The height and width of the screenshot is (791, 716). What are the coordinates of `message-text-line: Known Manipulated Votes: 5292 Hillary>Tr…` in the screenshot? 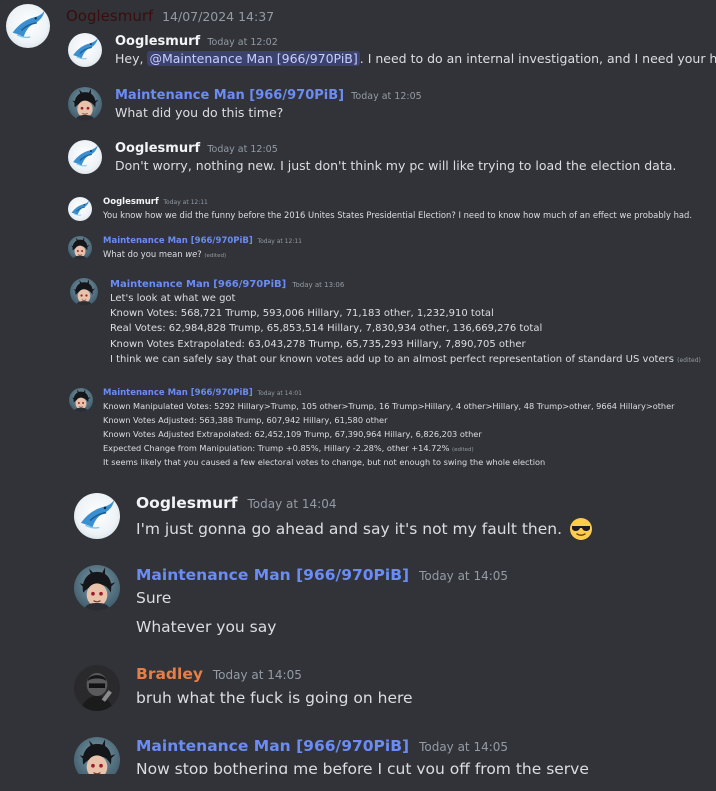 It's located at (389, 406).